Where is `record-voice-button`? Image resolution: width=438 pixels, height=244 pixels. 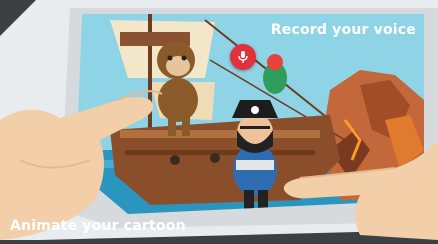
record-voice-button is located at coordinates (243, 57).